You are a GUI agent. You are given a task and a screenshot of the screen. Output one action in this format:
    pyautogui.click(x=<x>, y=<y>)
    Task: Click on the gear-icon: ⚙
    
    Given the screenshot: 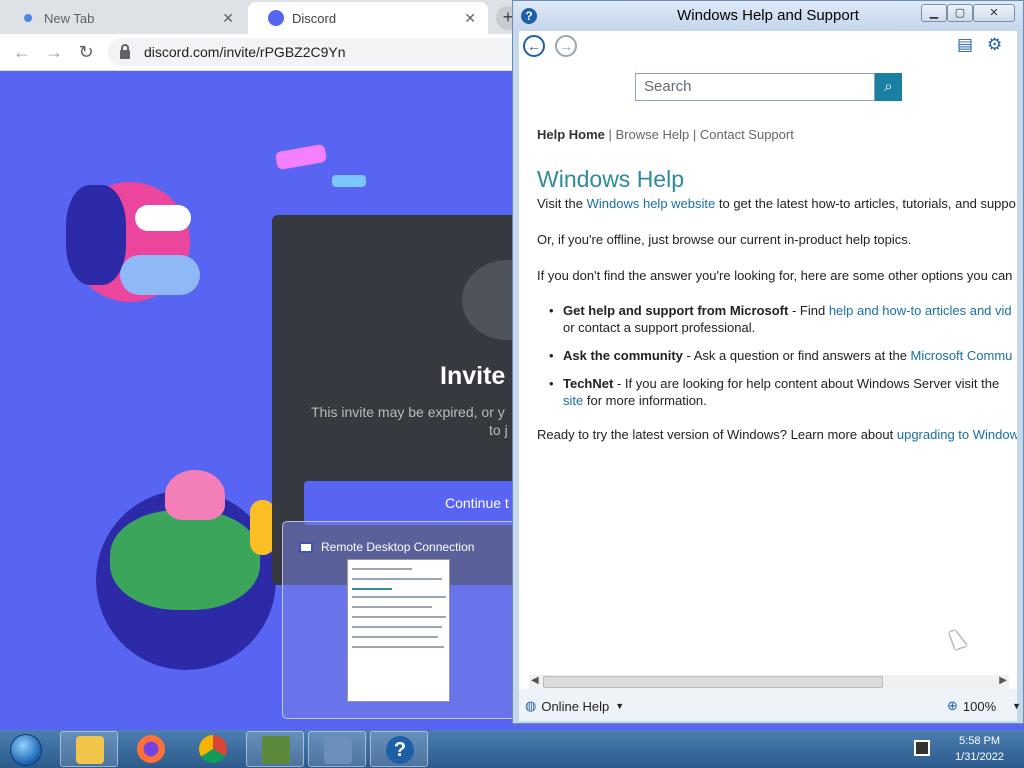 What is the action you would take?
    pyautogui.click(x=994, y=45)
    